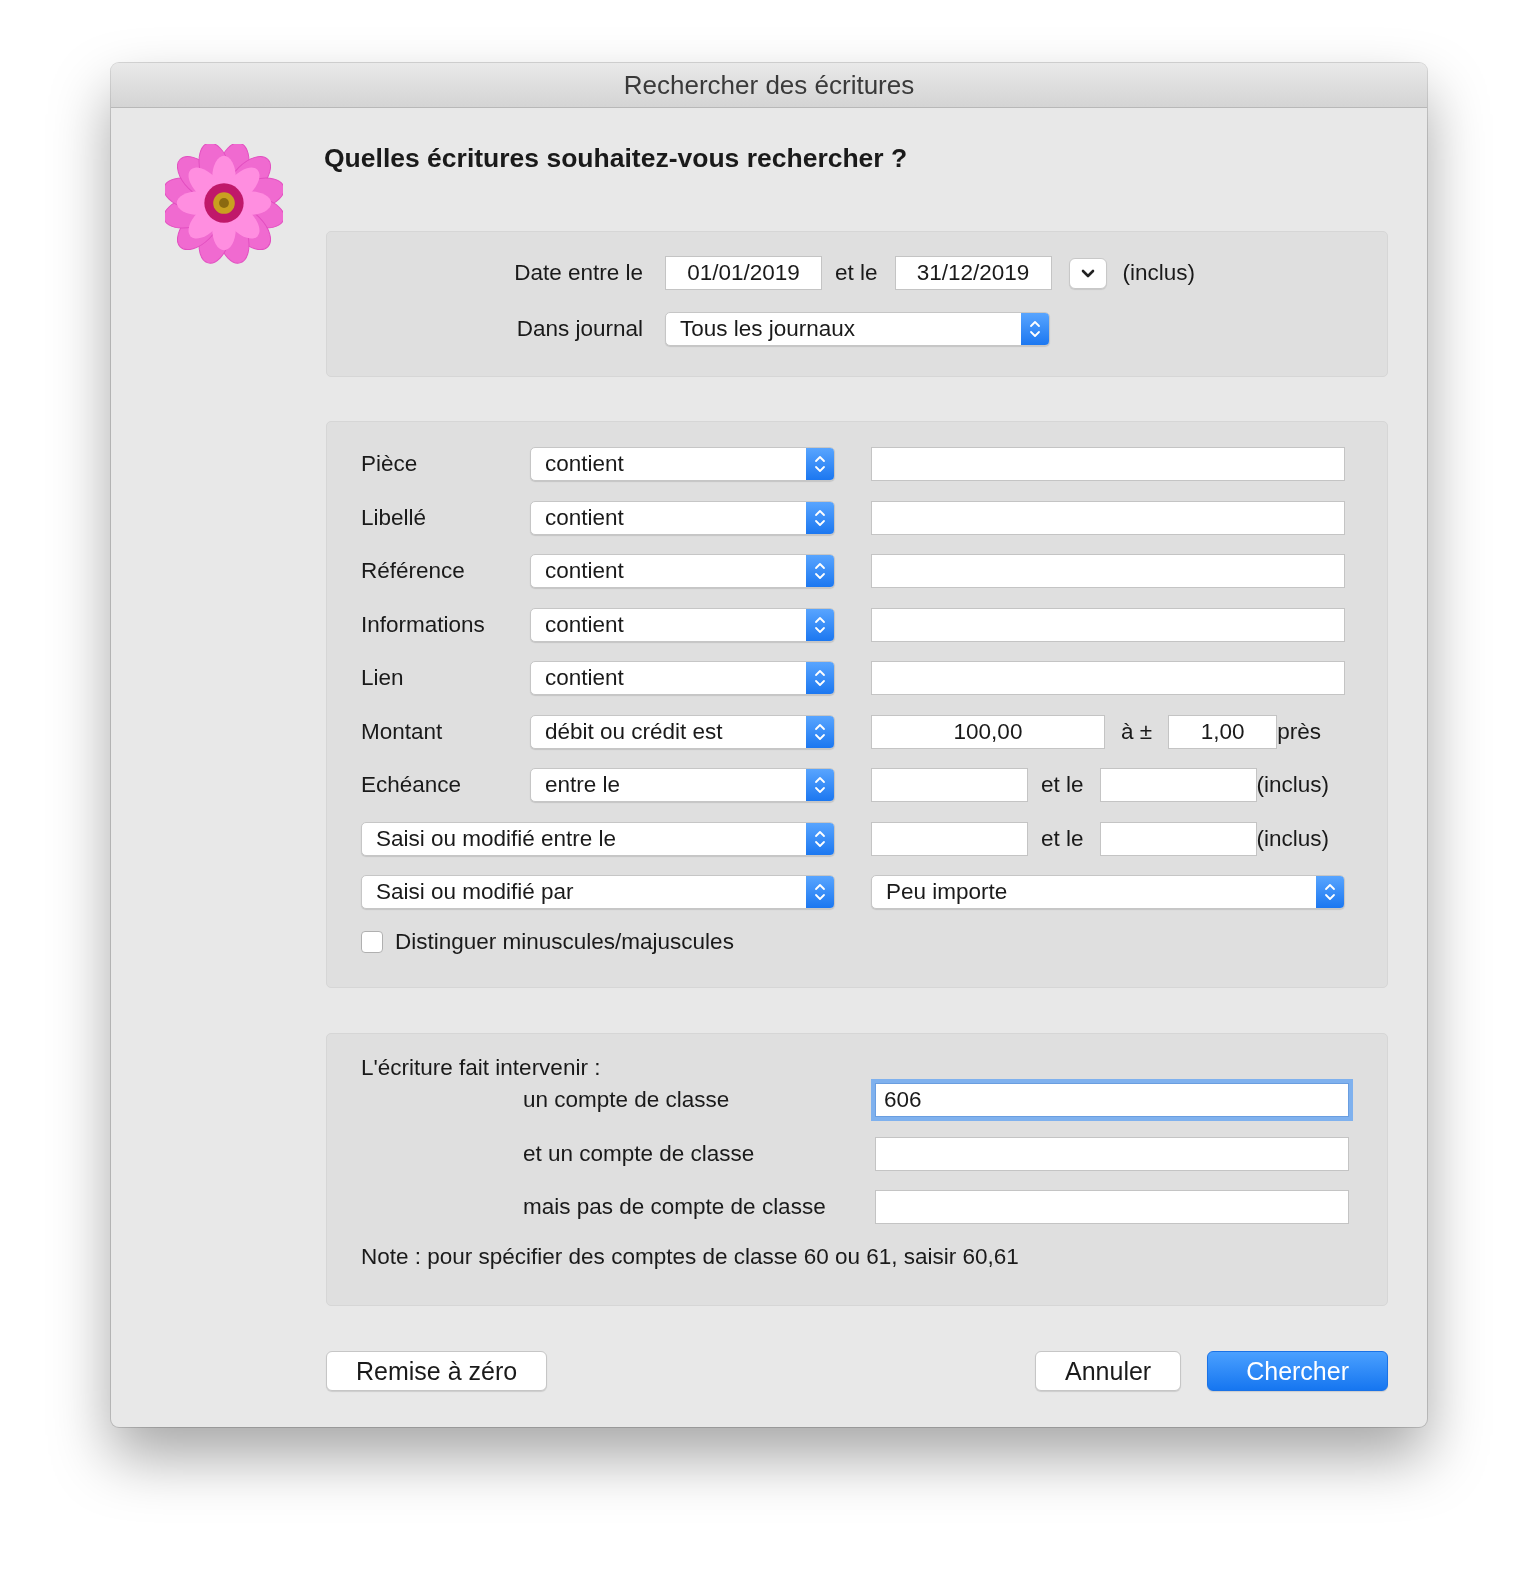 This screenshot has height=1588, width=1540. What do you see at coordinates (616, 159) in the screenshot?
I see `dialog-heading: Quelles écritures souhaitez-vous rechercher ?` at bounding box center [616, 159].